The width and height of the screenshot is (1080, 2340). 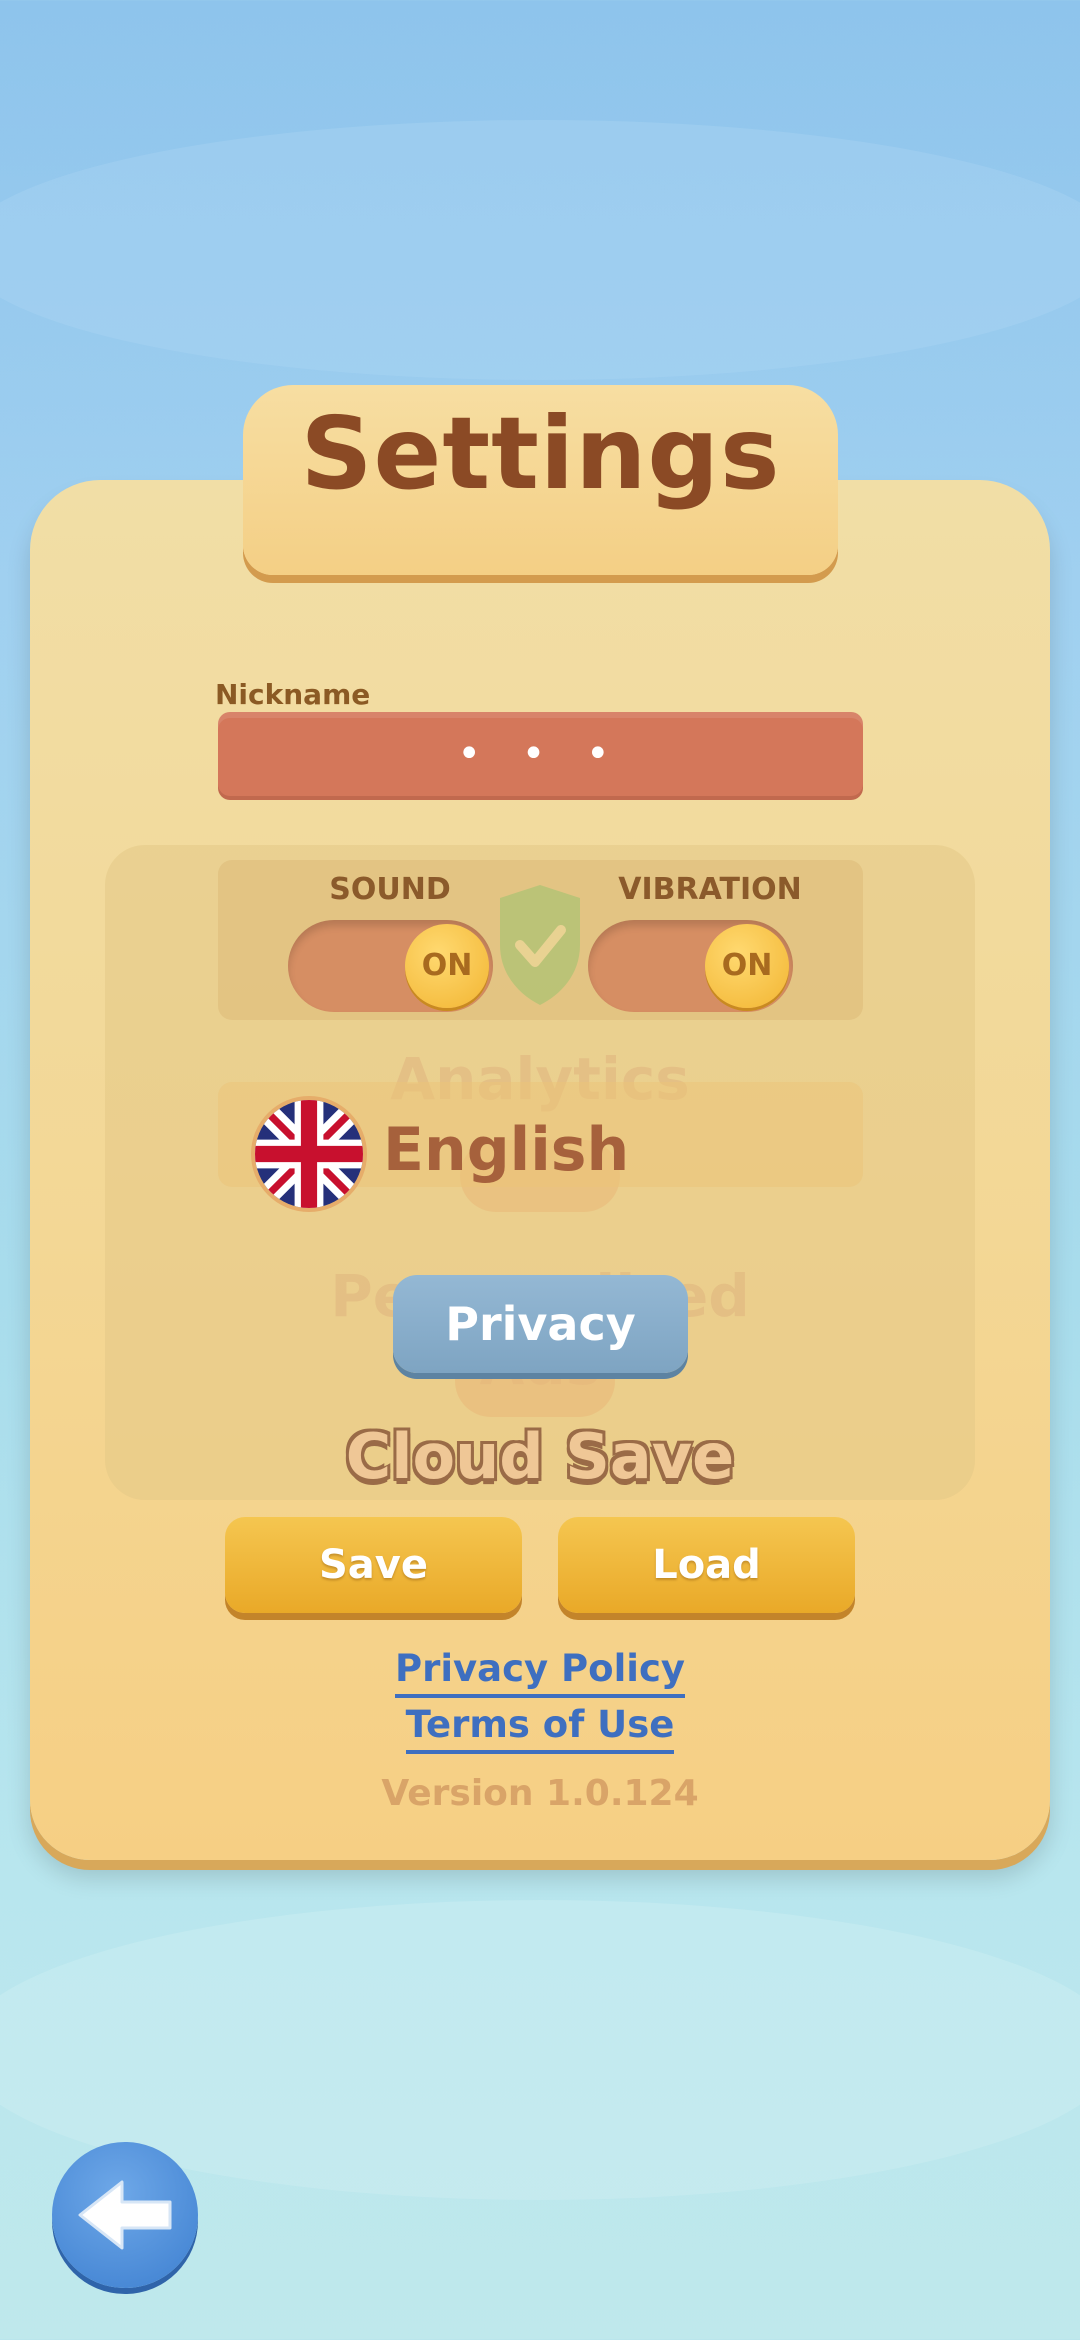 I want to click on terms-of-use-text: Terms of Use, so click(x=540, y=1728).